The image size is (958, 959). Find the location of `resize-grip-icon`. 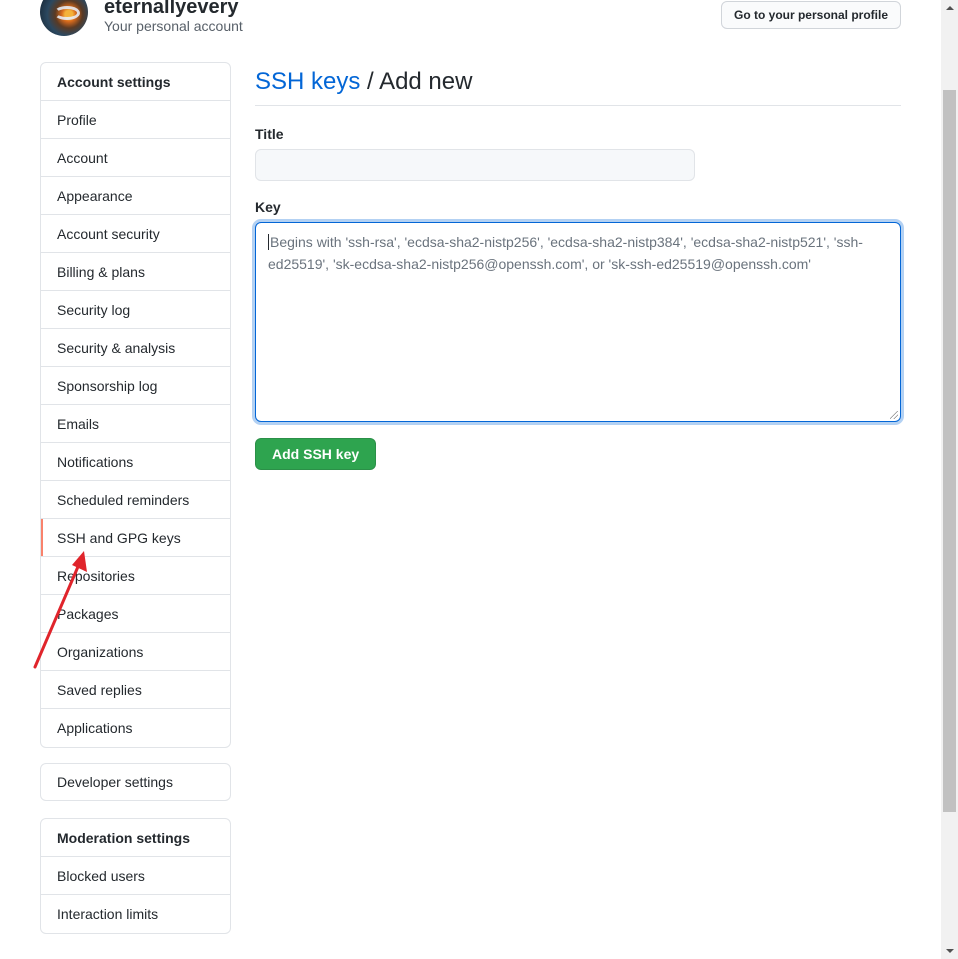

resize-grip-icon is located at coordinates (894, 415).